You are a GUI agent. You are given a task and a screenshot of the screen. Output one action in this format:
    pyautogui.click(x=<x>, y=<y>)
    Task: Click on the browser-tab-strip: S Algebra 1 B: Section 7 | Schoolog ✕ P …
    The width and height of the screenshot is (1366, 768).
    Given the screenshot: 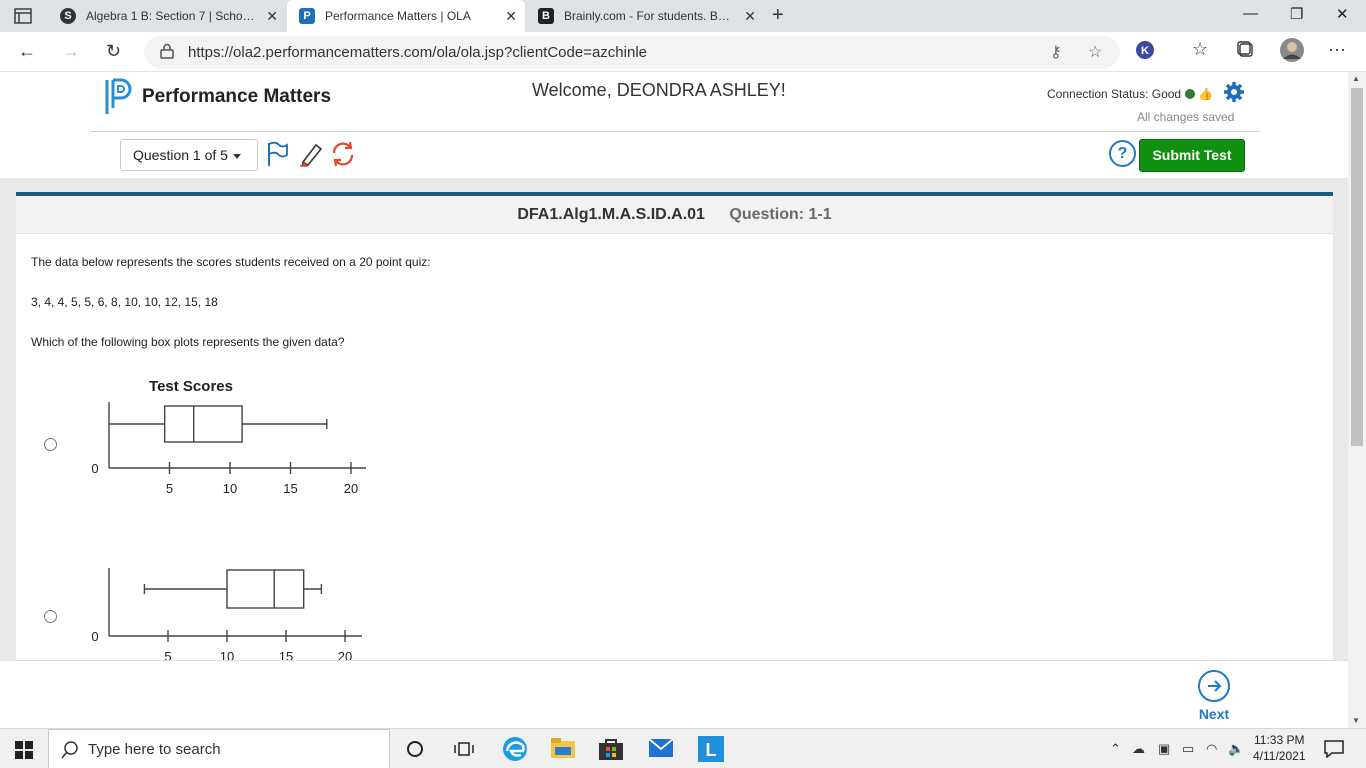 What is the action you would take?
    pyautogui.click(x=683, y=16)
    